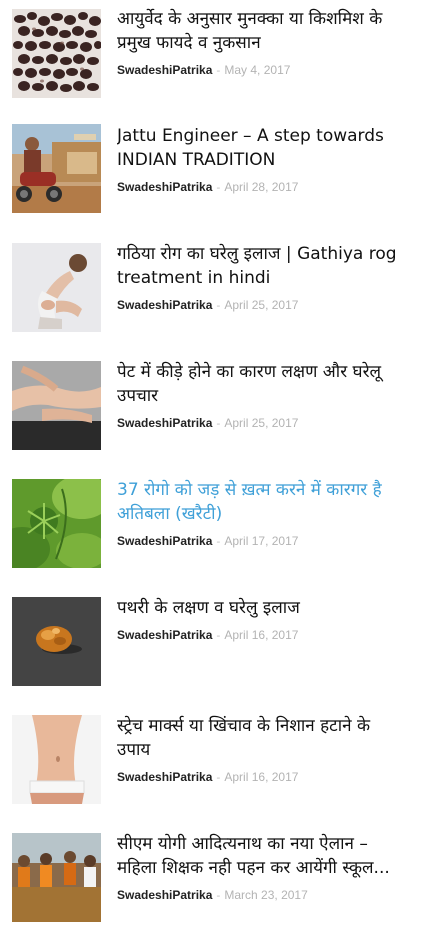  What do you see at coordinates (134, 750) in the screenshot?
I see `article-title-line: उपाय` at bounding box center [134, 750].